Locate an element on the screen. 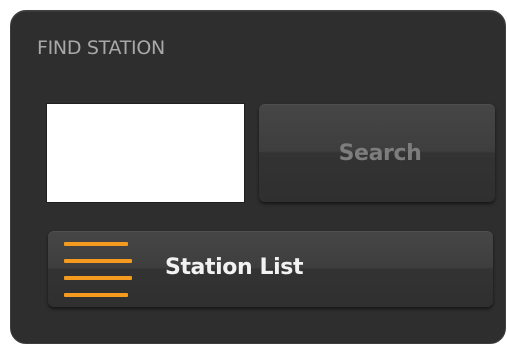  search-button: Search is located at coordinates (377, 153).